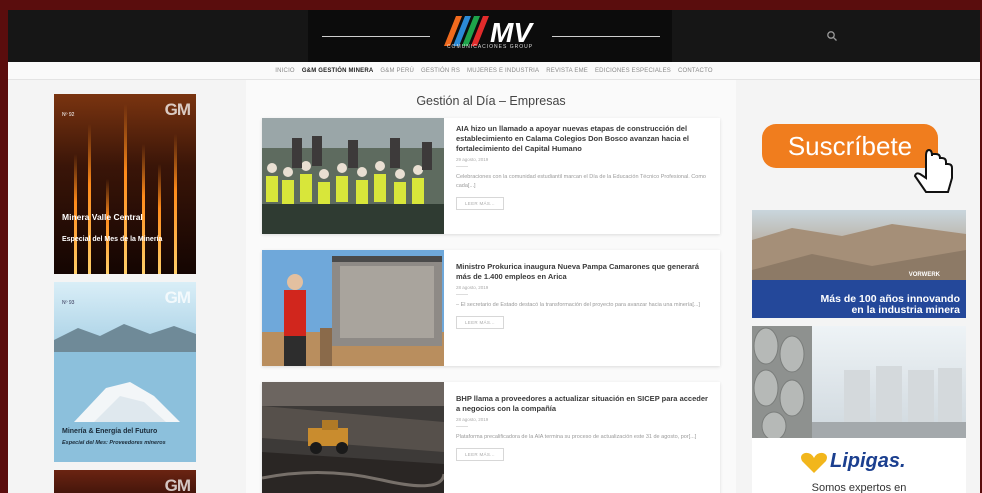 This screenshot has width=982, height=493. Describe the element at coordinates (633, 71) in the screenshot. I see `nav-item-ediciones-especiales: EDICIONES ESPECIALES` at that location.